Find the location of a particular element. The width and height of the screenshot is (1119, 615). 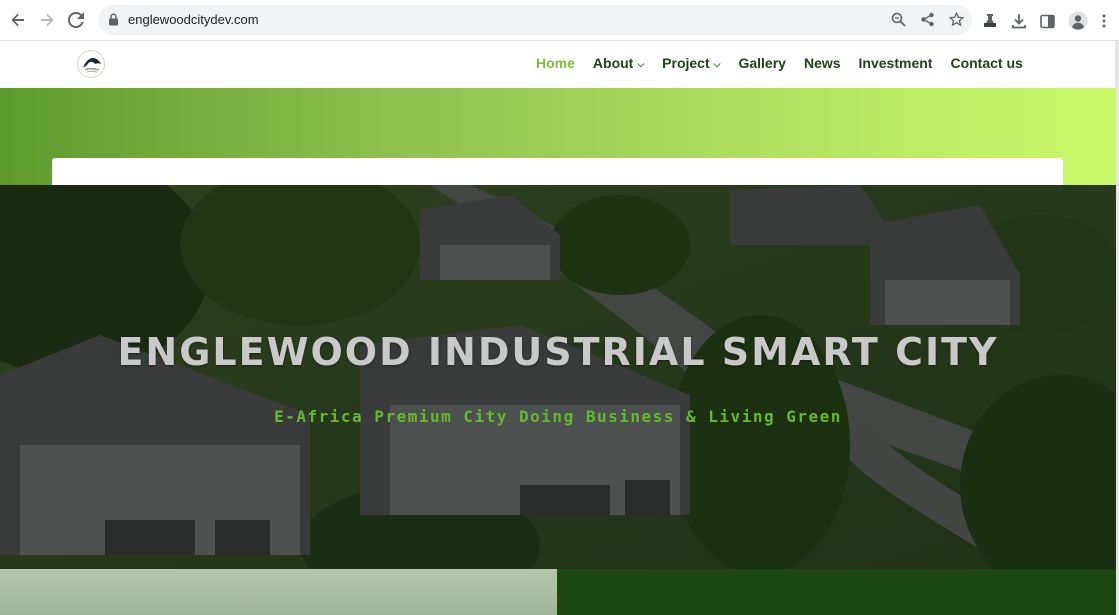

profile-icon is located at coordinates (1078, 21).